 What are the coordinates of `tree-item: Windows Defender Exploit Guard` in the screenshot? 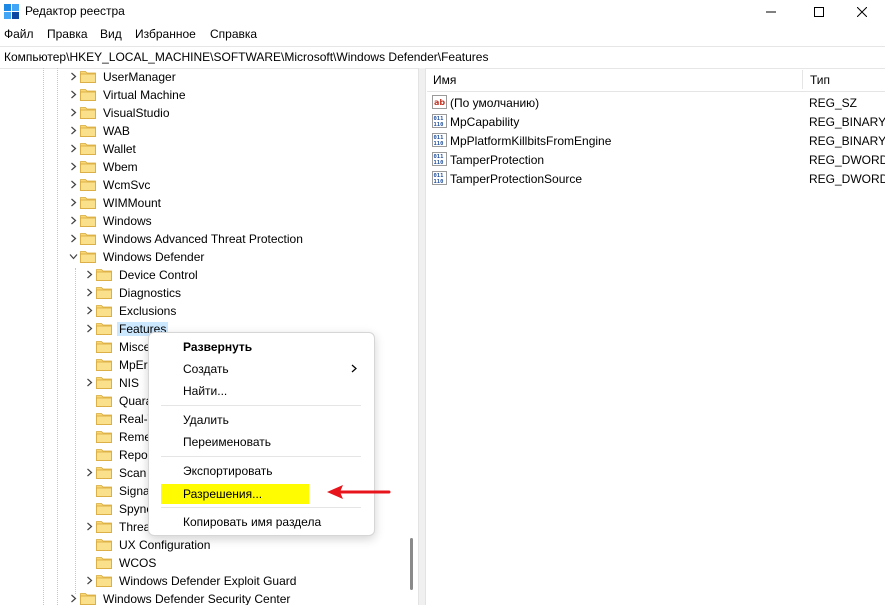 It's located at (209, 581).